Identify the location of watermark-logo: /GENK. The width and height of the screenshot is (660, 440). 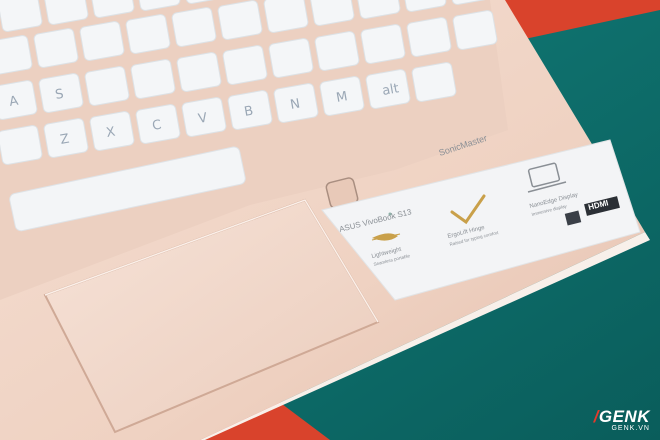
(621, 416).